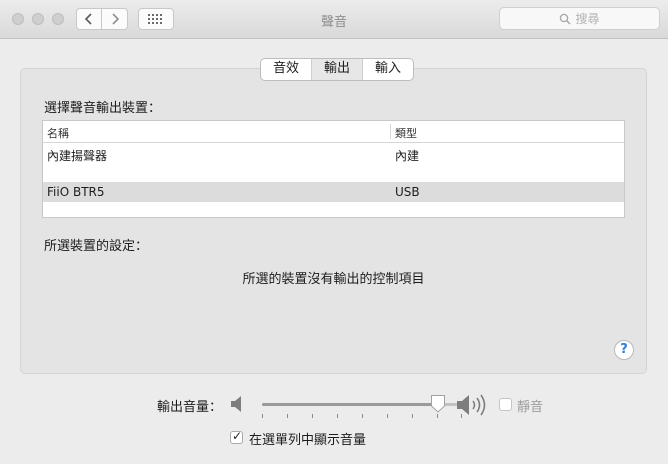 The width and height of the screenshot is (668, 464). Describe the element at coordinates (471, 405) in the screenshot. I see `speaker-high-icon` at that location.